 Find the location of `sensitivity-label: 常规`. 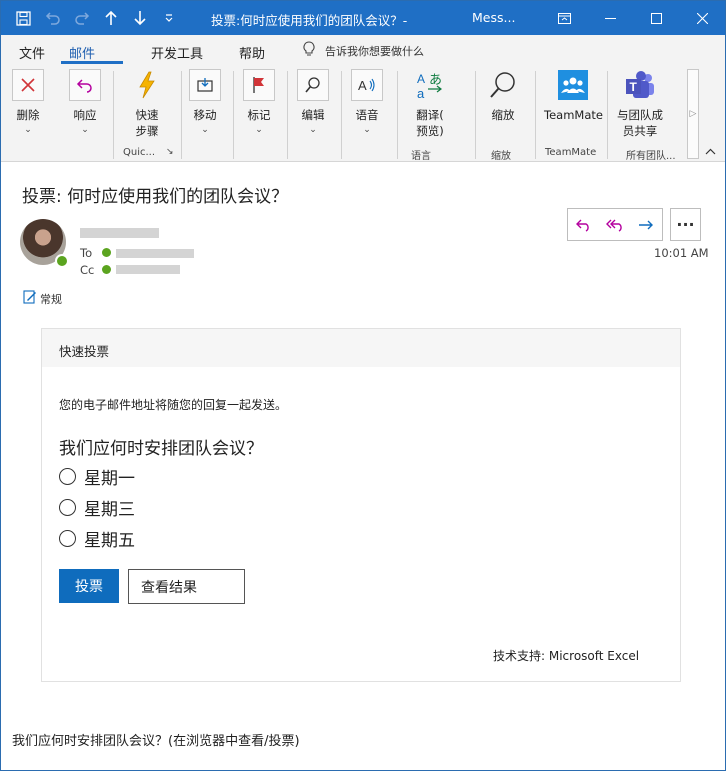

sensitivity-label: 常规 is located at coordinates (42, 298).